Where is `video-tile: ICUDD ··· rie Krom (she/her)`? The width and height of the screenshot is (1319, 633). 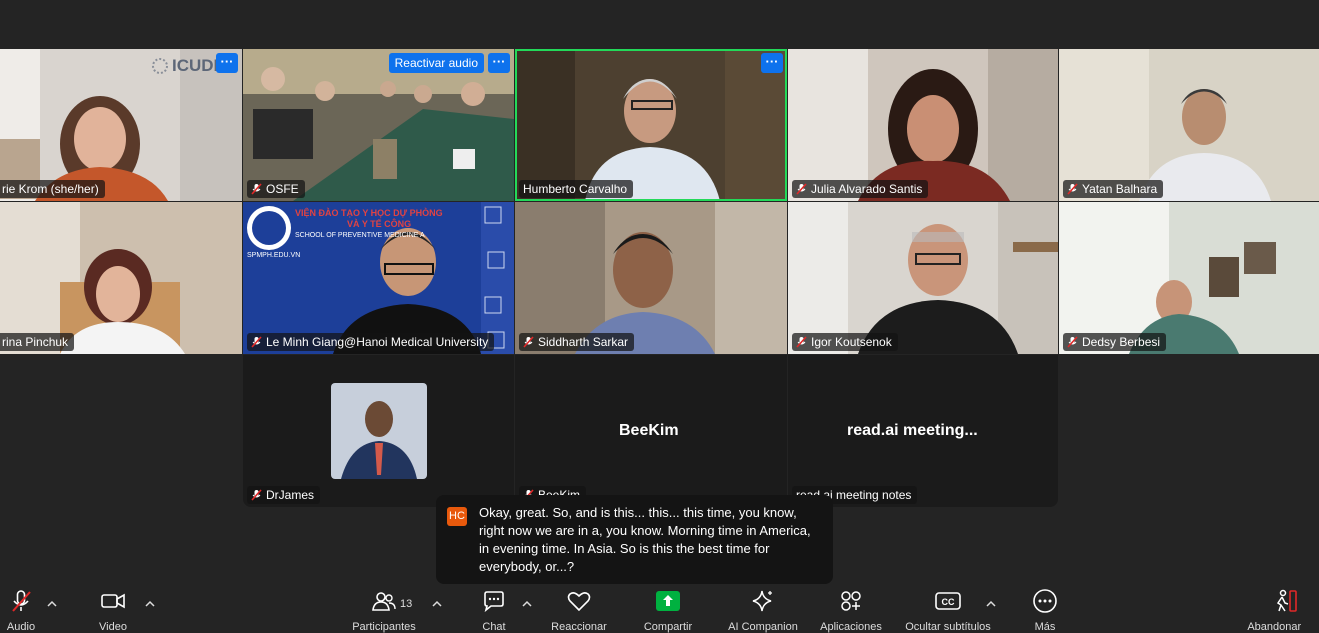 video-tile: ICUDD ··· rie Krom (she/her) is located at coordinates (121, 125).